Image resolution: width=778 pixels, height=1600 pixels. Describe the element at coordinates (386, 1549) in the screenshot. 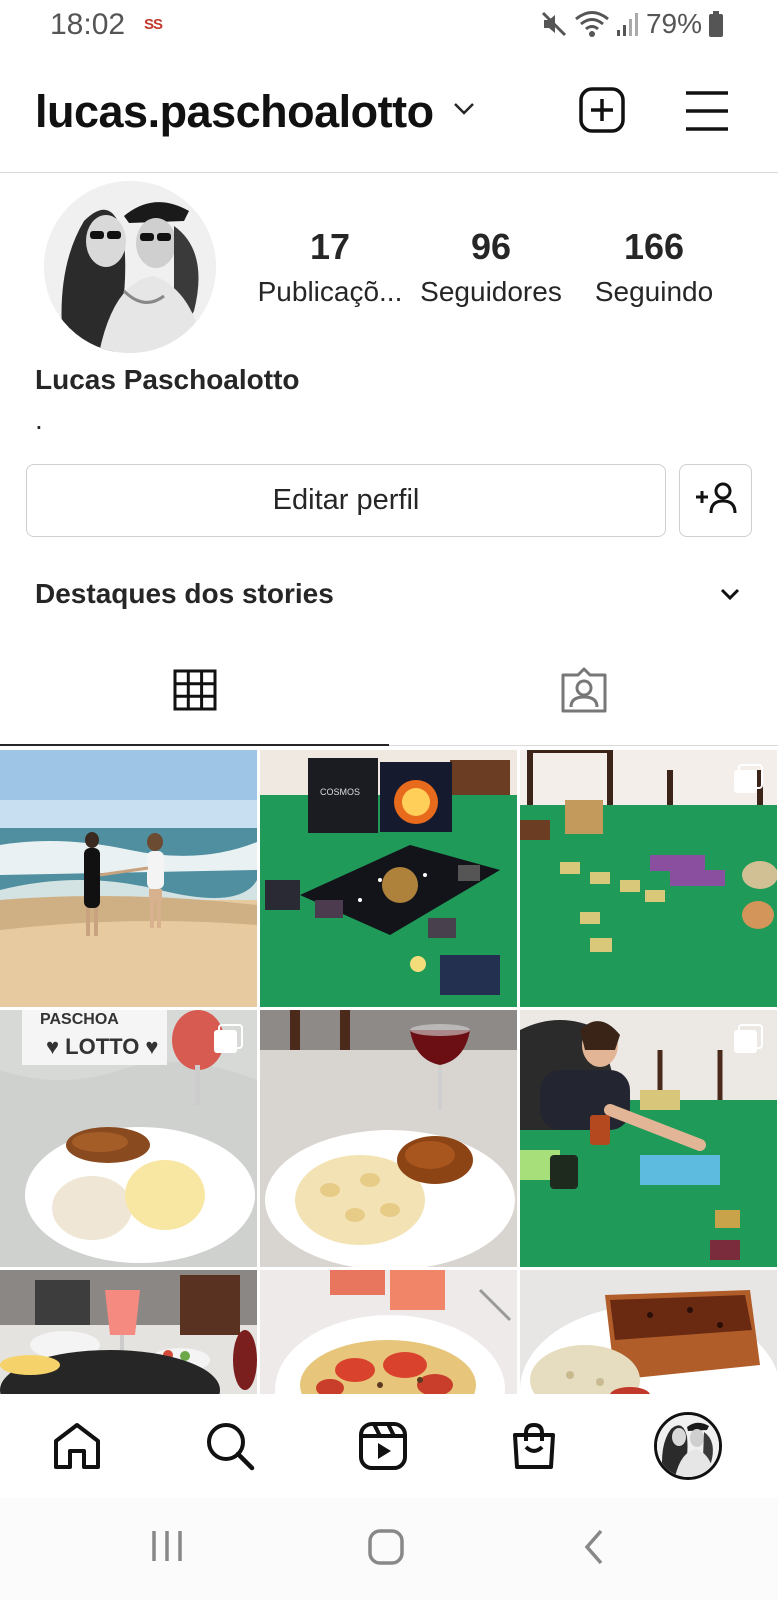

I see `home-button-icon` at that location.